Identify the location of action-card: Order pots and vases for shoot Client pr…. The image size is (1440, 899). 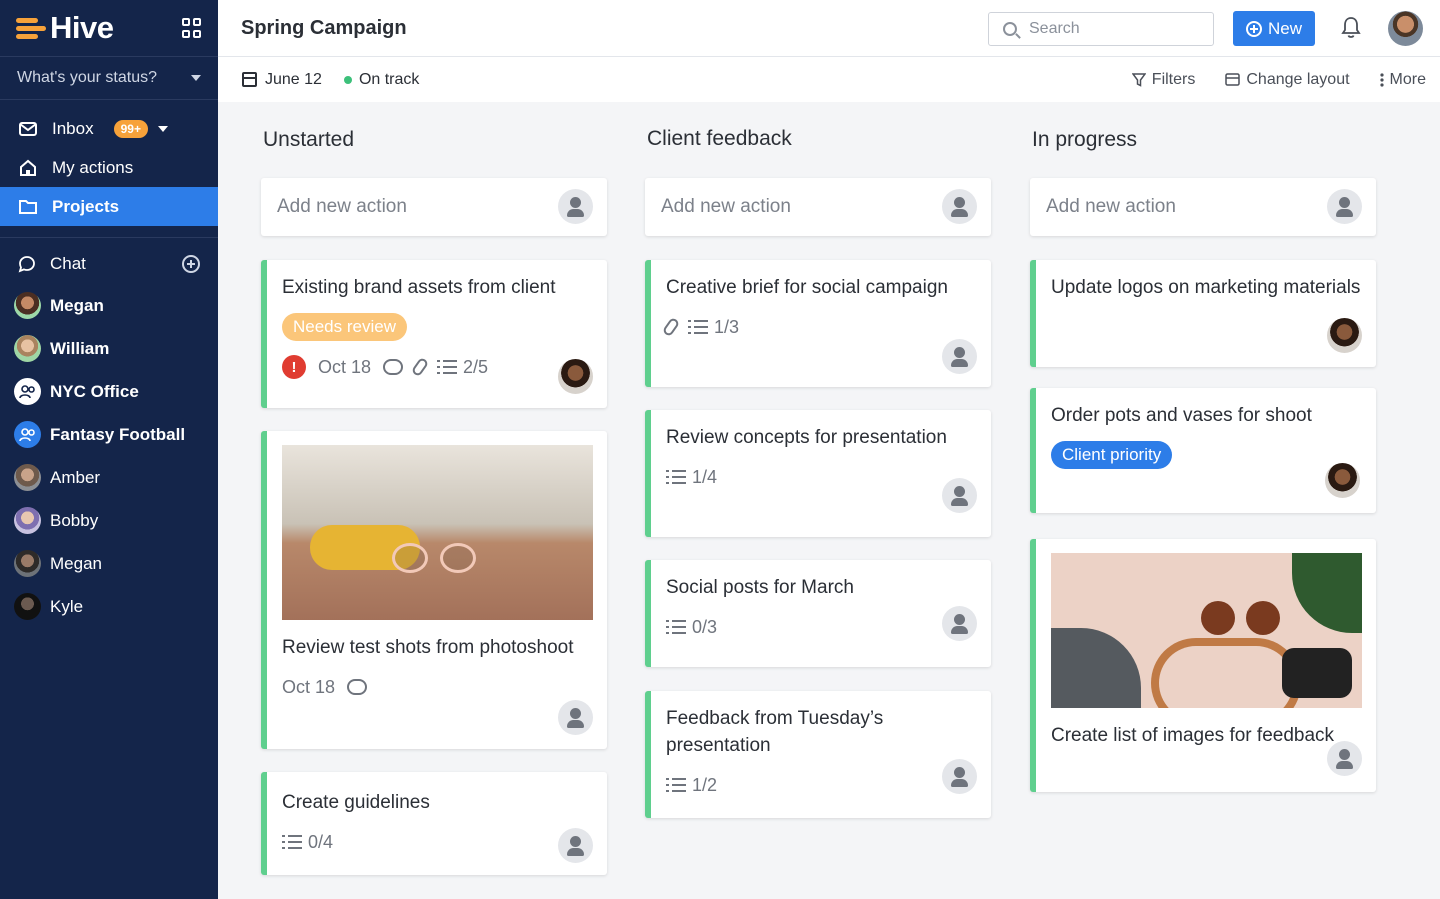
(1203, 450).